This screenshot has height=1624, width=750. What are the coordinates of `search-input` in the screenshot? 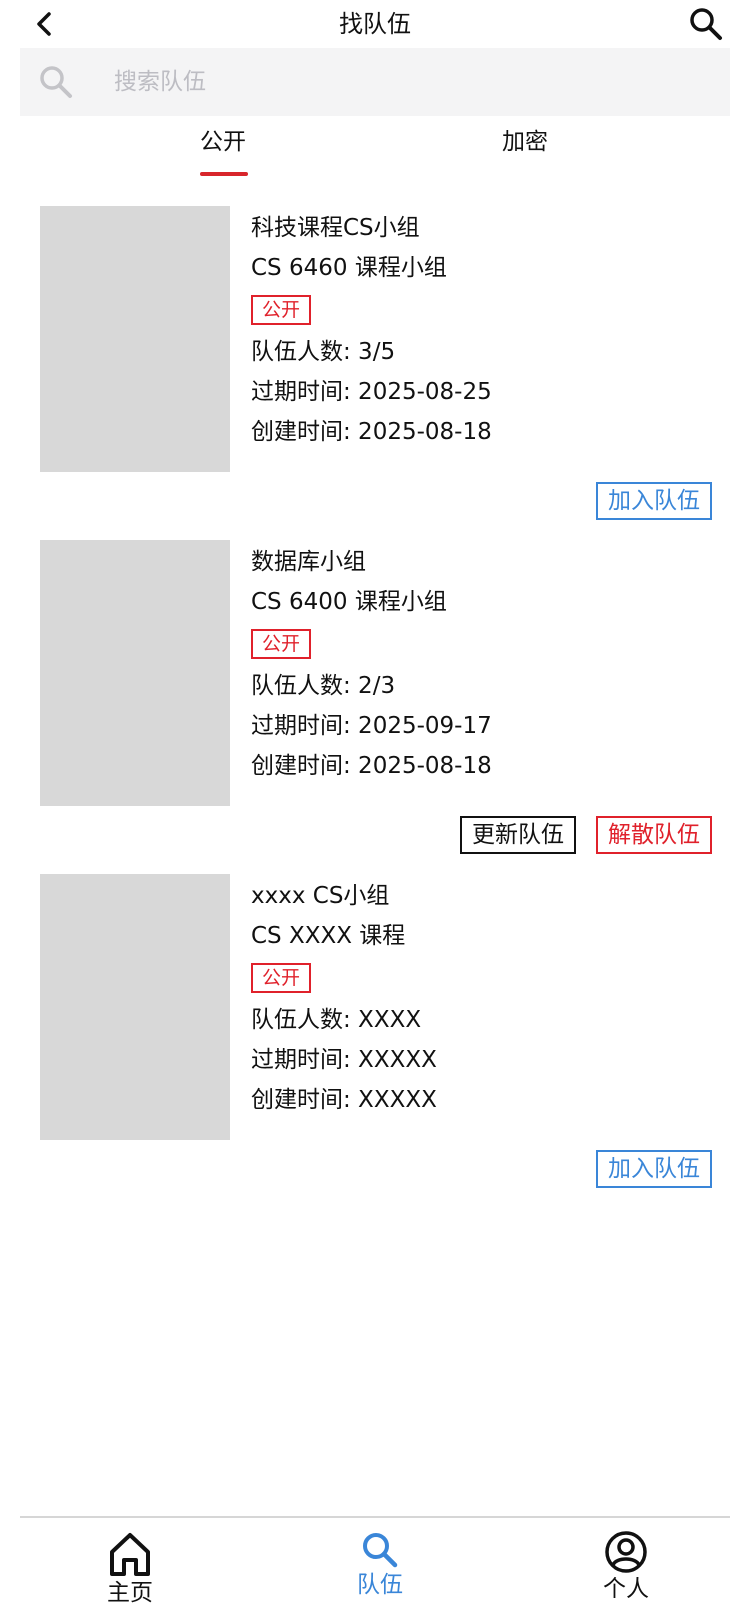 It's located at (394, 82).